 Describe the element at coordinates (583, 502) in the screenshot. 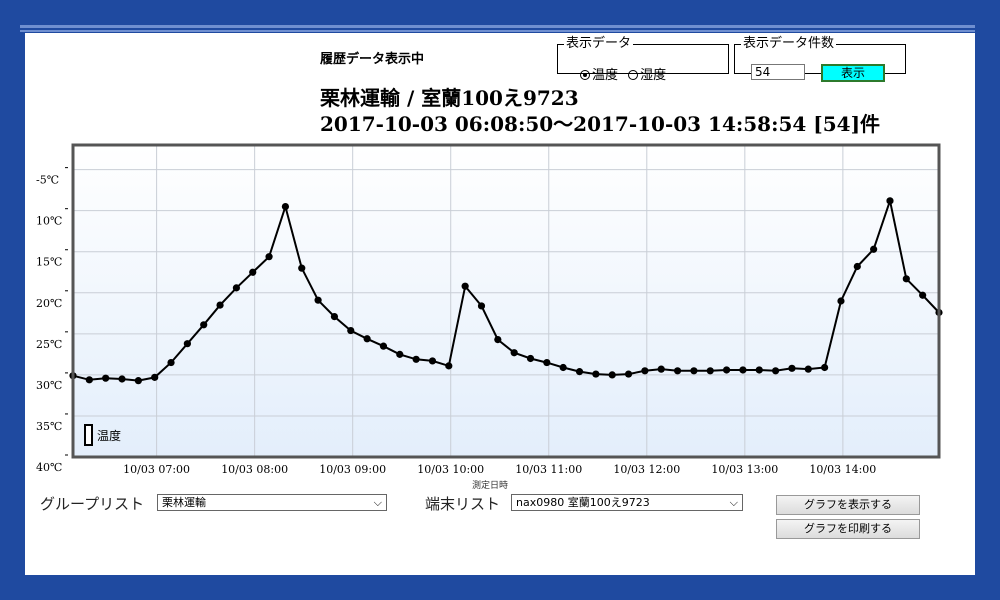

I see `terminal-list-value: nax0980 室蘭100え9723` at that location.